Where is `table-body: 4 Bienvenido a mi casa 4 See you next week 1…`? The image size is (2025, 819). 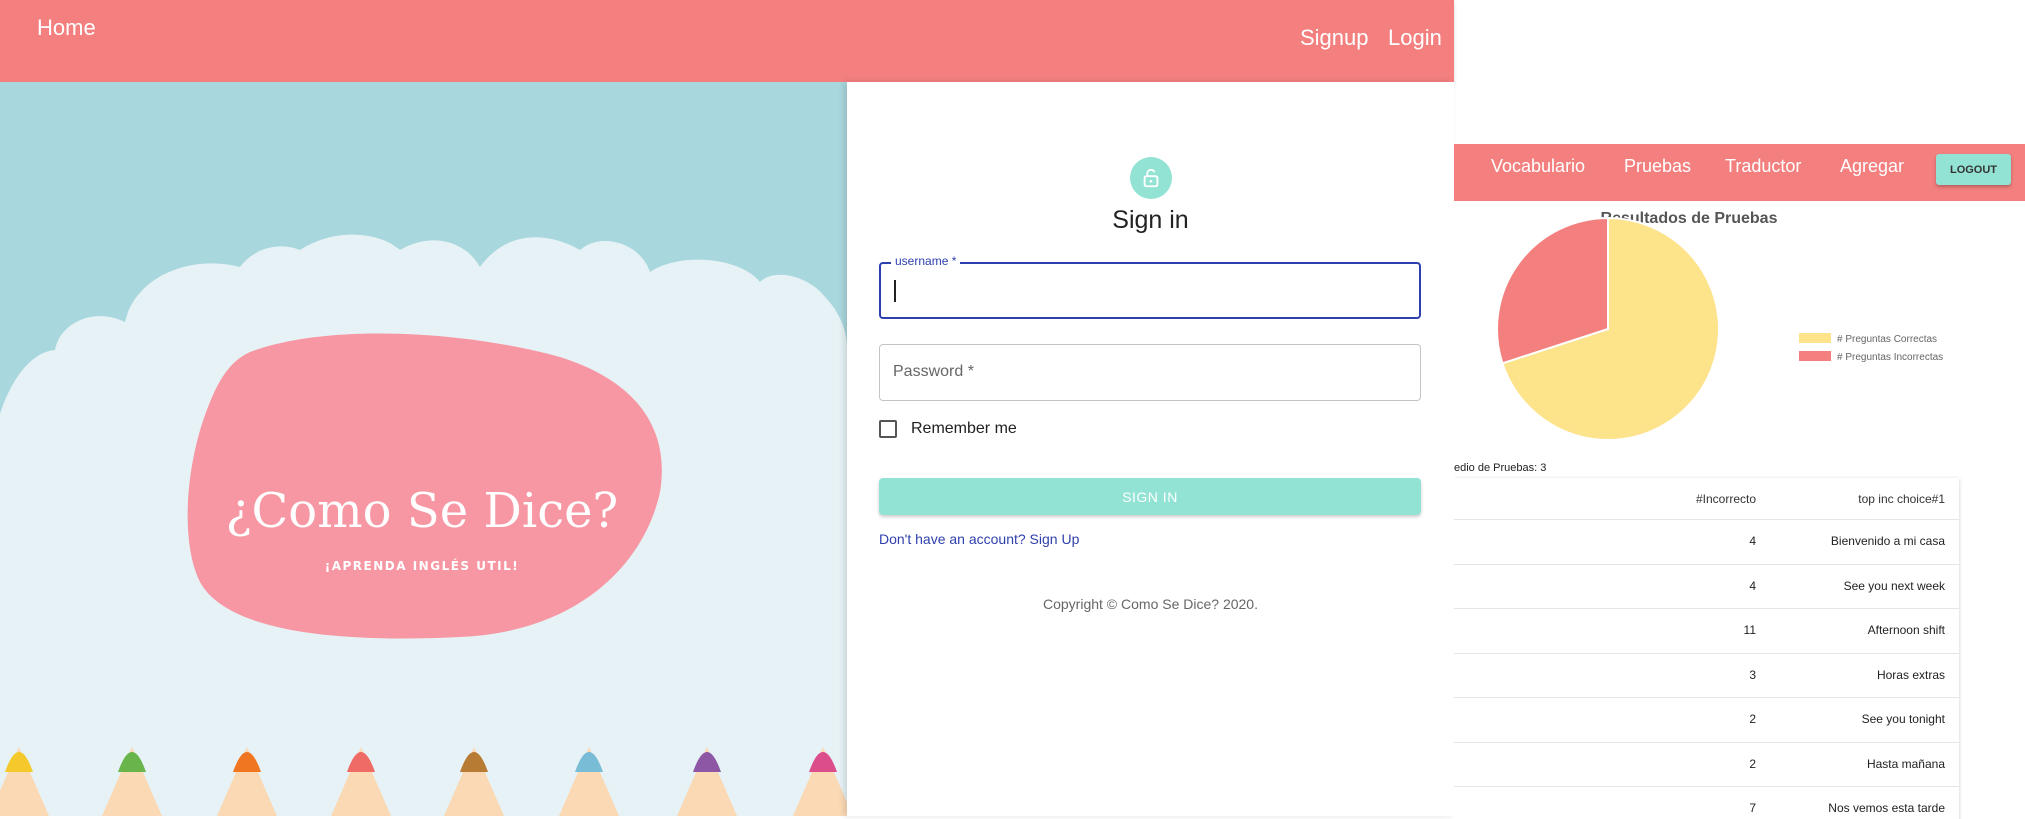
table-body: 4 Bienvenido a mi casa 4 See you next week 1… is located at coordinates (1706, 669).